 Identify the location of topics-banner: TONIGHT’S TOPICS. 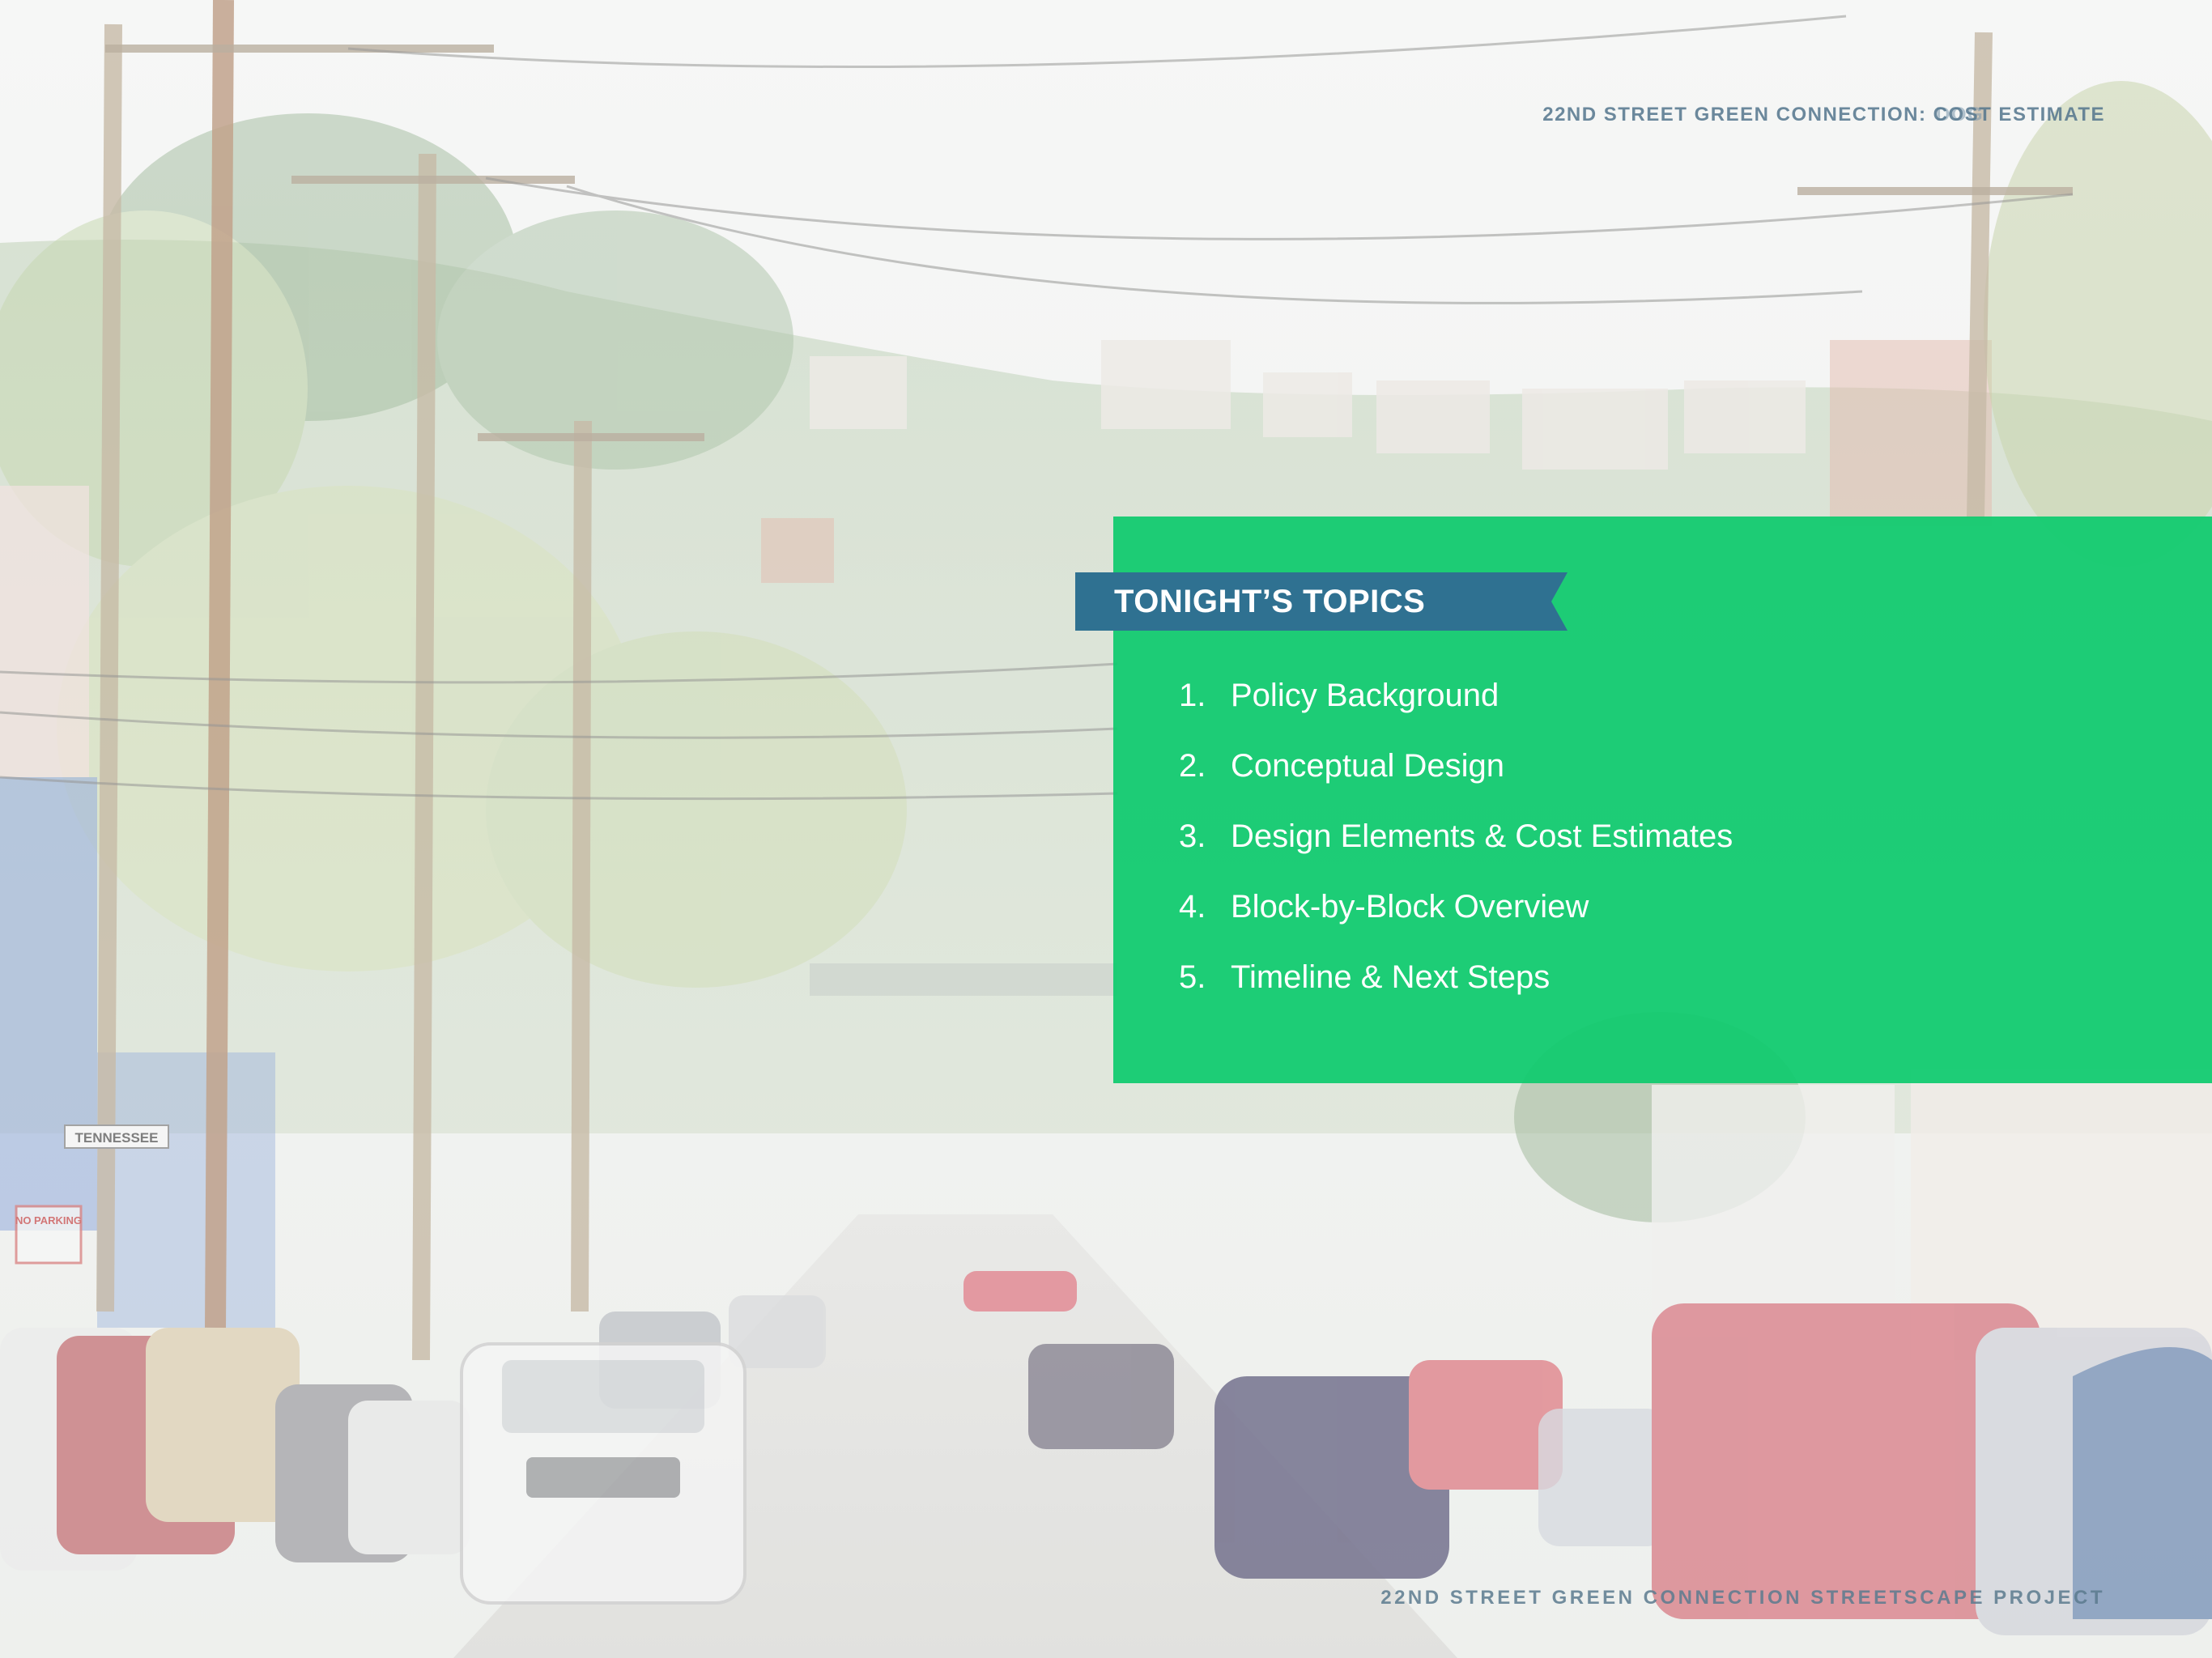
(1322, 601).